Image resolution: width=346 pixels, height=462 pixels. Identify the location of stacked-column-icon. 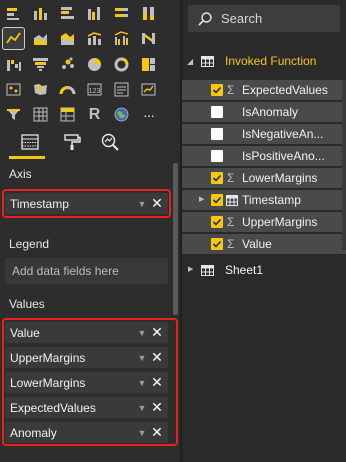
(40, 13).